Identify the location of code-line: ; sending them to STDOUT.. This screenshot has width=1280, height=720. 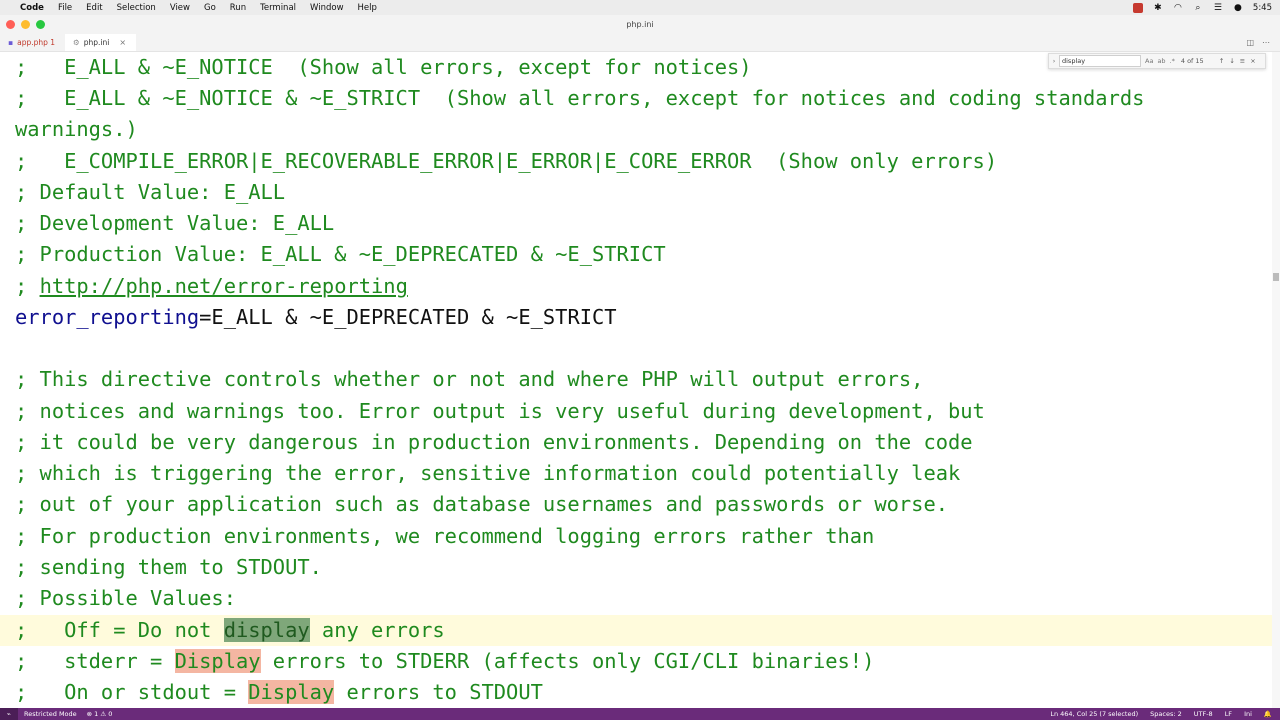
(168, 567).